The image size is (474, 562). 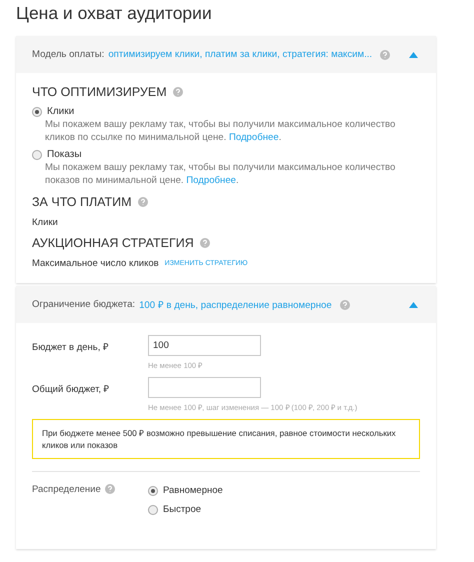 What do you see at coordinates (114, 13) in the screenshot?
I see `page-title: Цена и охват аудитории` at bounding box center [114, 13].